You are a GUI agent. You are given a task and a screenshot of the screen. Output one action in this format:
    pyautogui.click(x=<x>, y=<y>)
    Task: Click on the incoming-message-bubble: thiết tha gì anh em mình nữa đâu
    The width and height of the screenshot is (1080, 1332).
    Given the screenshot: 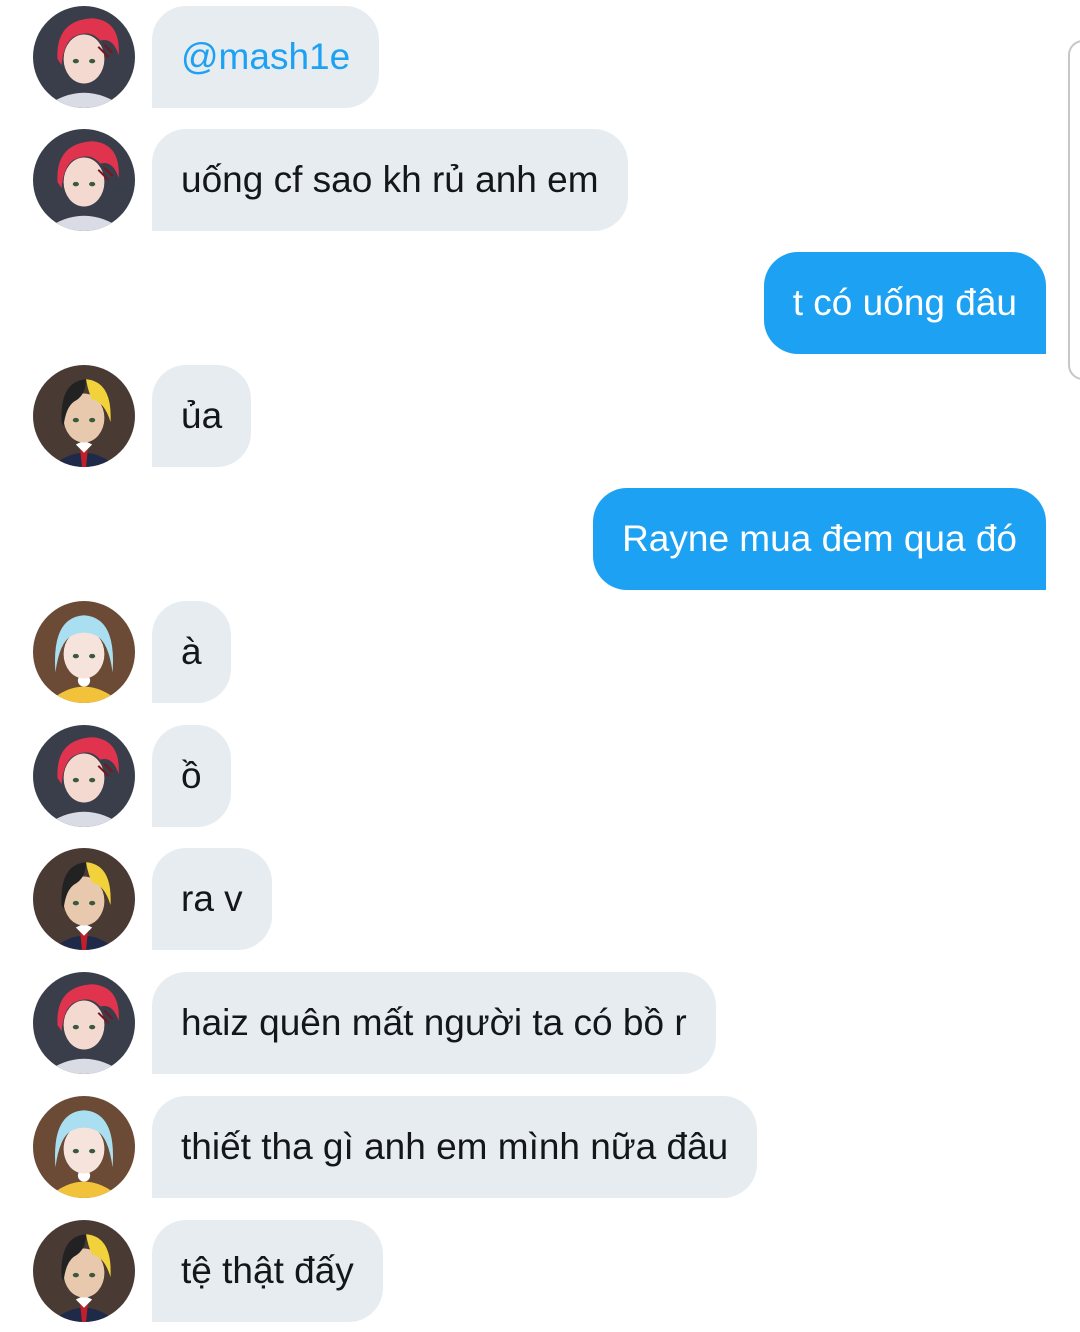 What is the action you would take?
    pyautogui.click(x=455, y=1147)
    